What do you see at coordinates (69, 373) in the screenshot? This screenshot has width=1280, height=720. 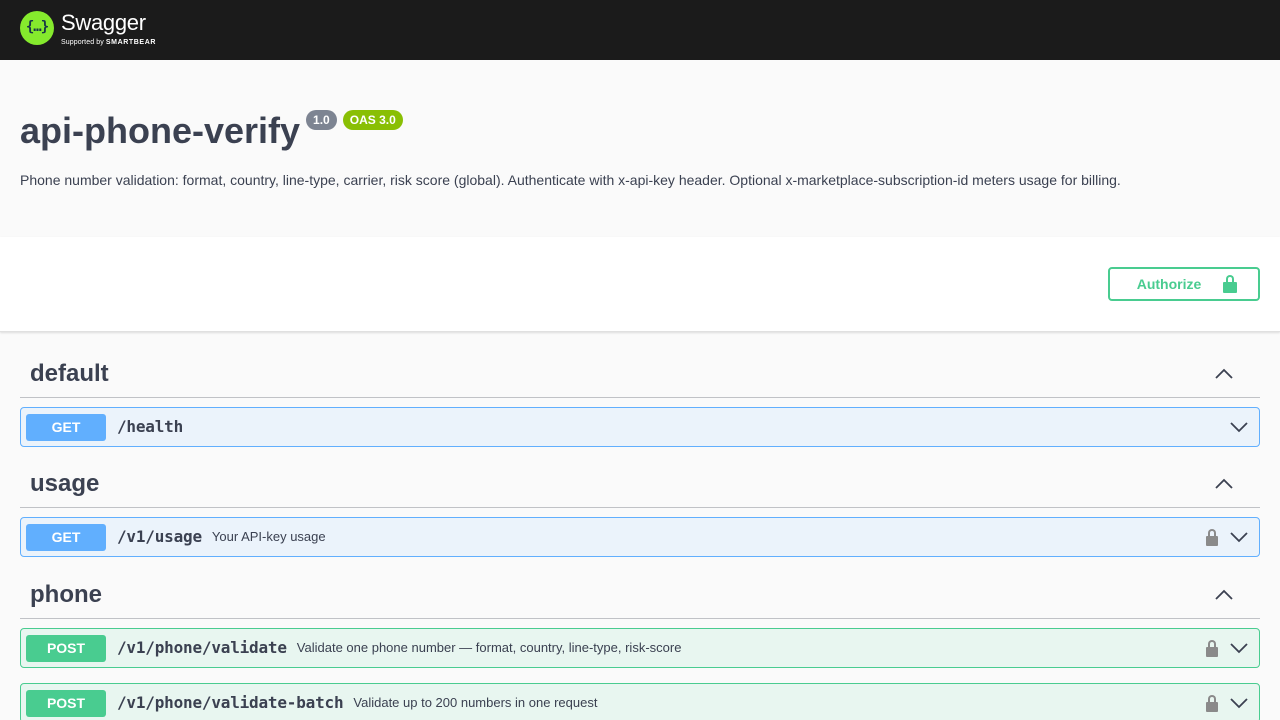 I see `tag-name: default` at bounding box center [69, 373].